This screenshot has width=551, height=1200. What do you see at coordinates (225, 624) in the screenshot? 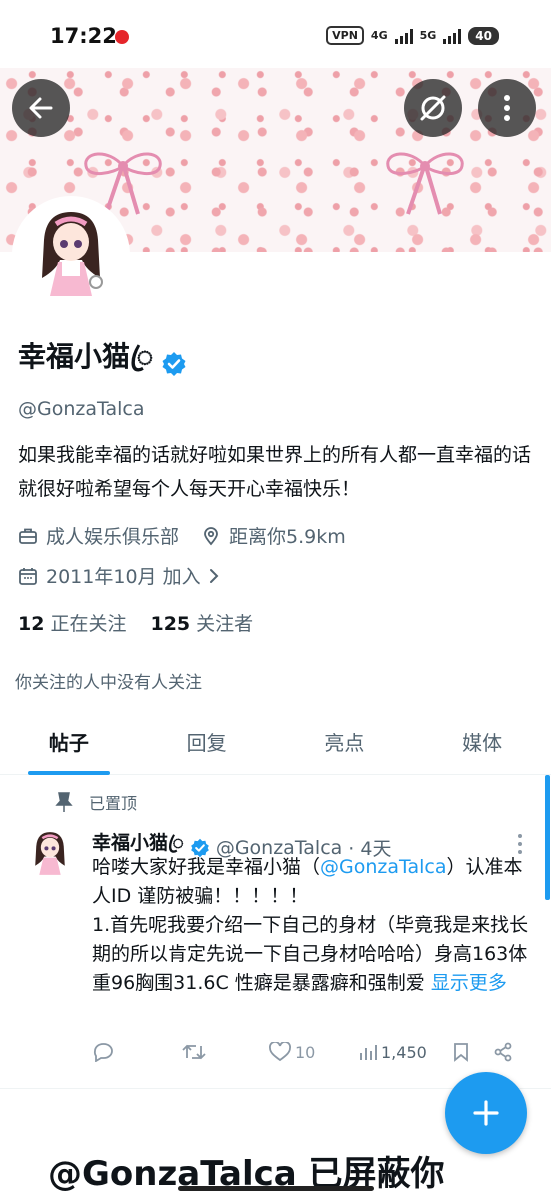
I see `followers-label: 关注者` at bounding box center [225, 624].